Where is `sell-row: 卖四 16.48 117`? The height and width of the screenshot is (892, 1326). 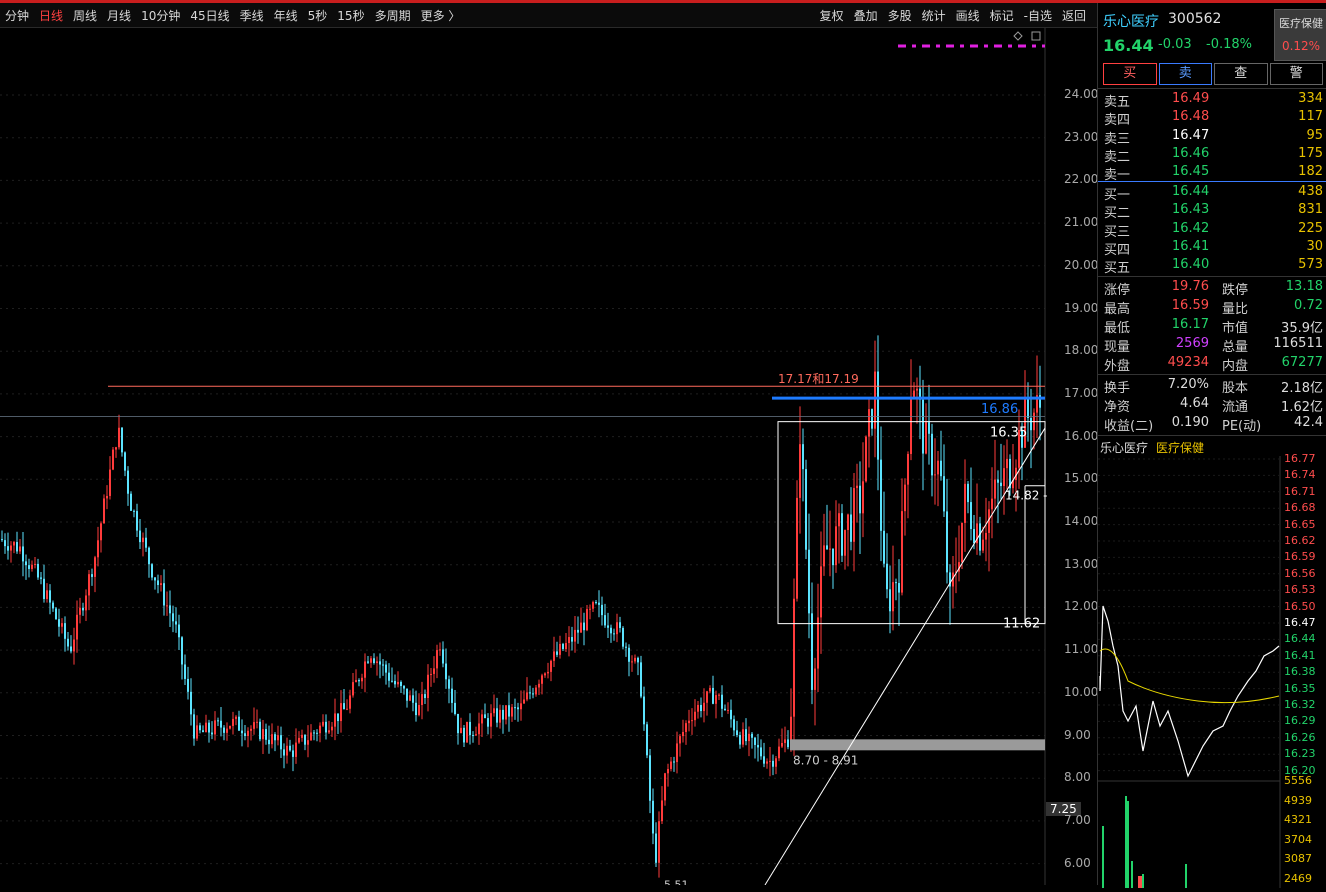 sell-row: 卖四 16.48 117 is located at coordinates (1212, 118).